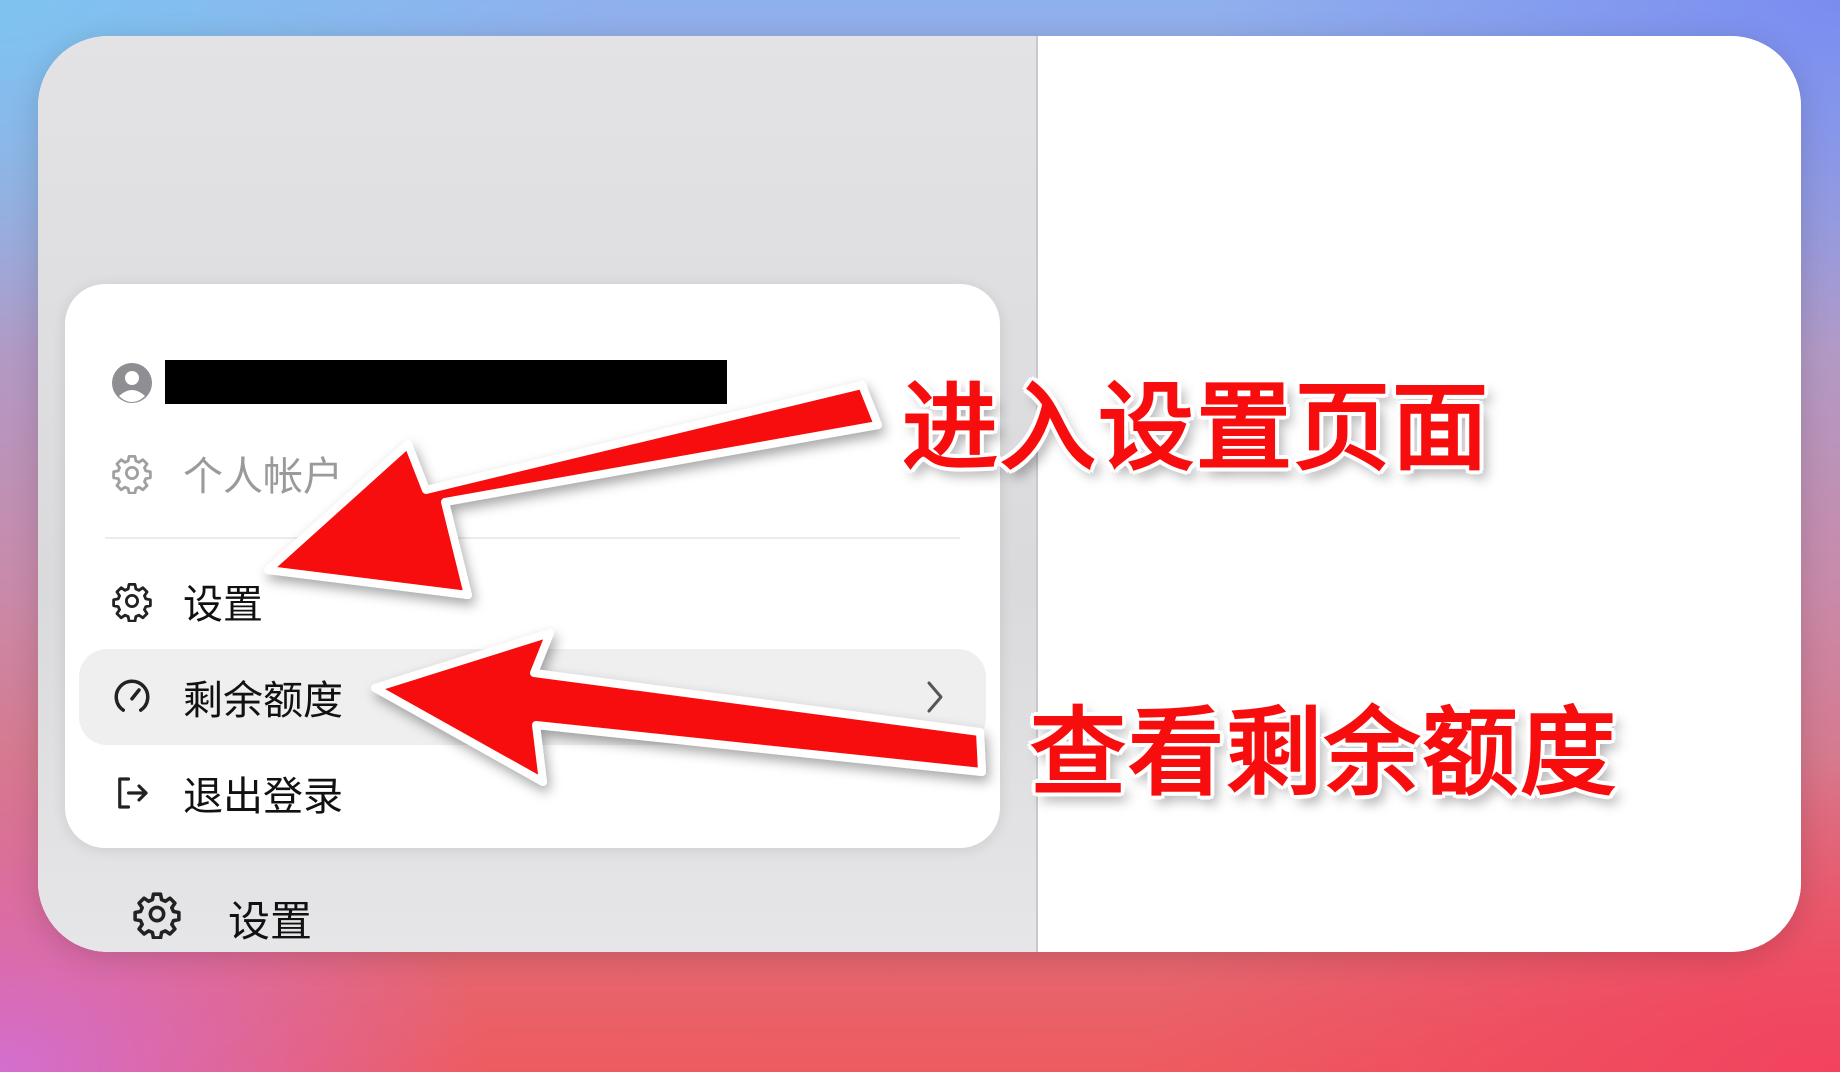 The image size is (1840, 1072). I want to click on redacted-username, so click(446, 382).